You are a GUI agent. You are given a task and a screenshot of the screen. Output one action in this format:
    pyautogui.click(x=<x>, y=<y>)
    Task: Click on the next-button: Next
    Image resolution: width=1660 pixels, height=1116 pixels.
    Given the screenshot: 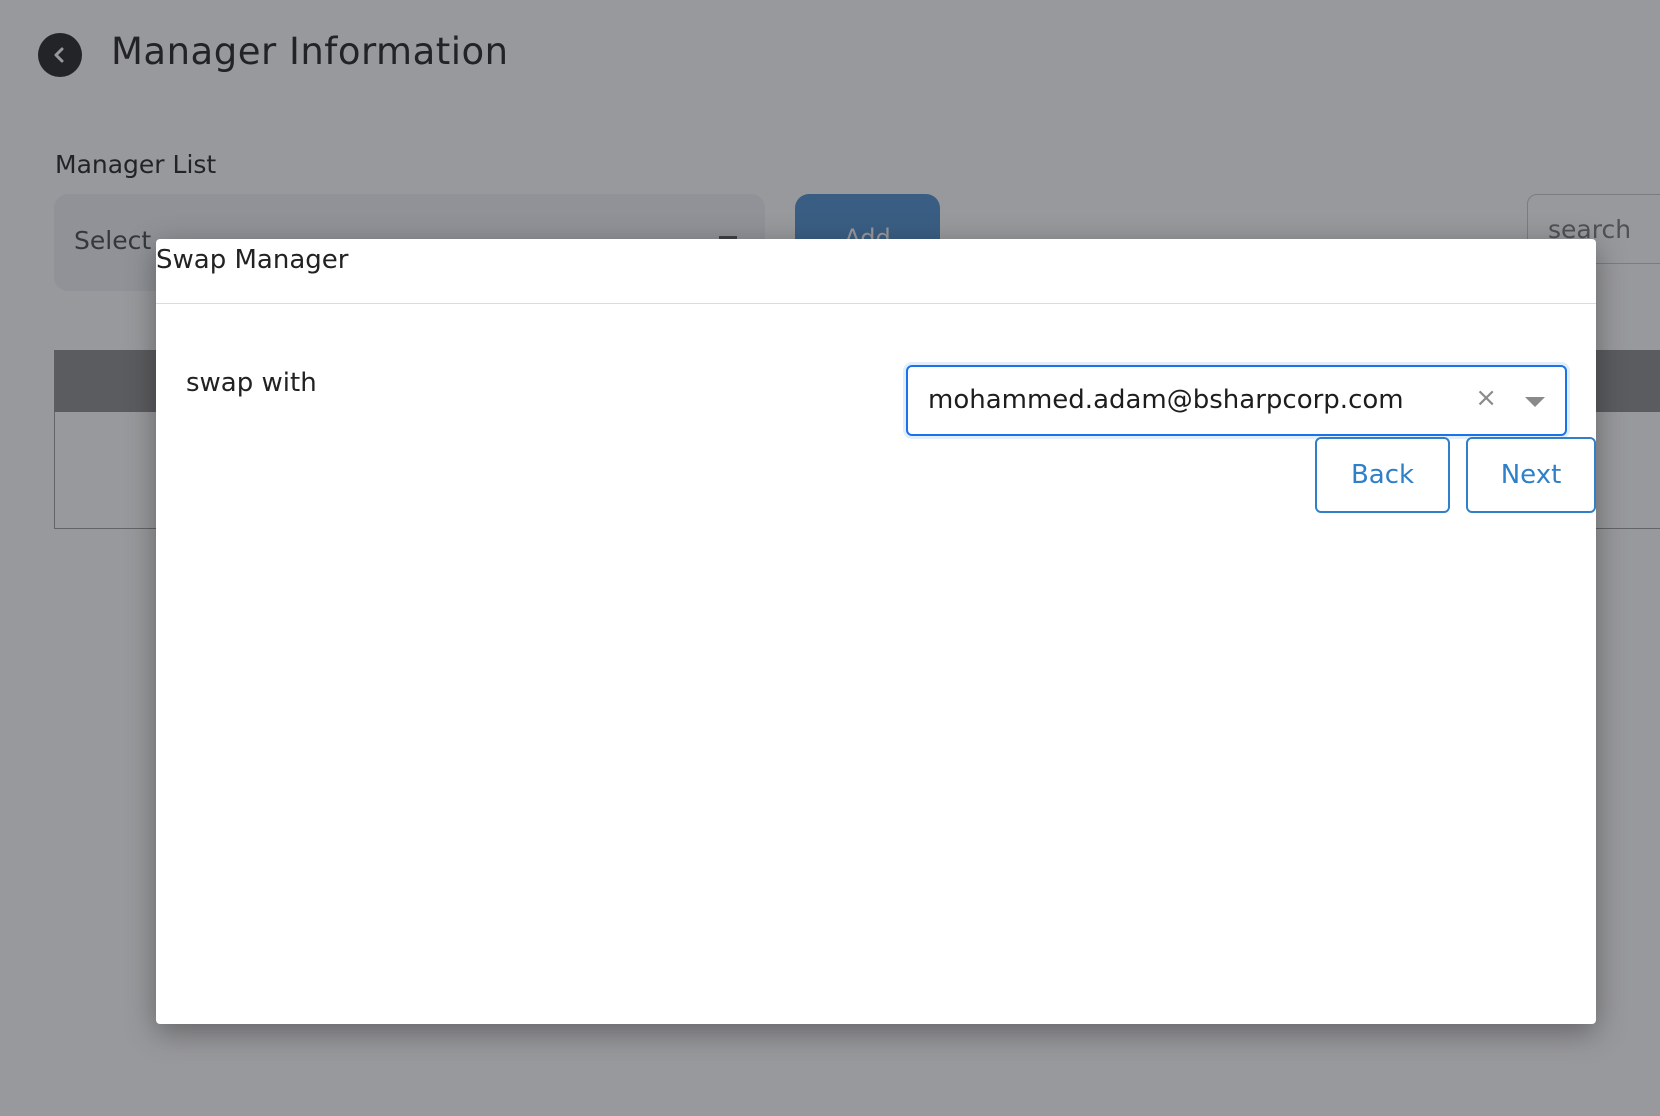 What is the action you would take?
    pyautogui.click(x=1531, y=475)
    